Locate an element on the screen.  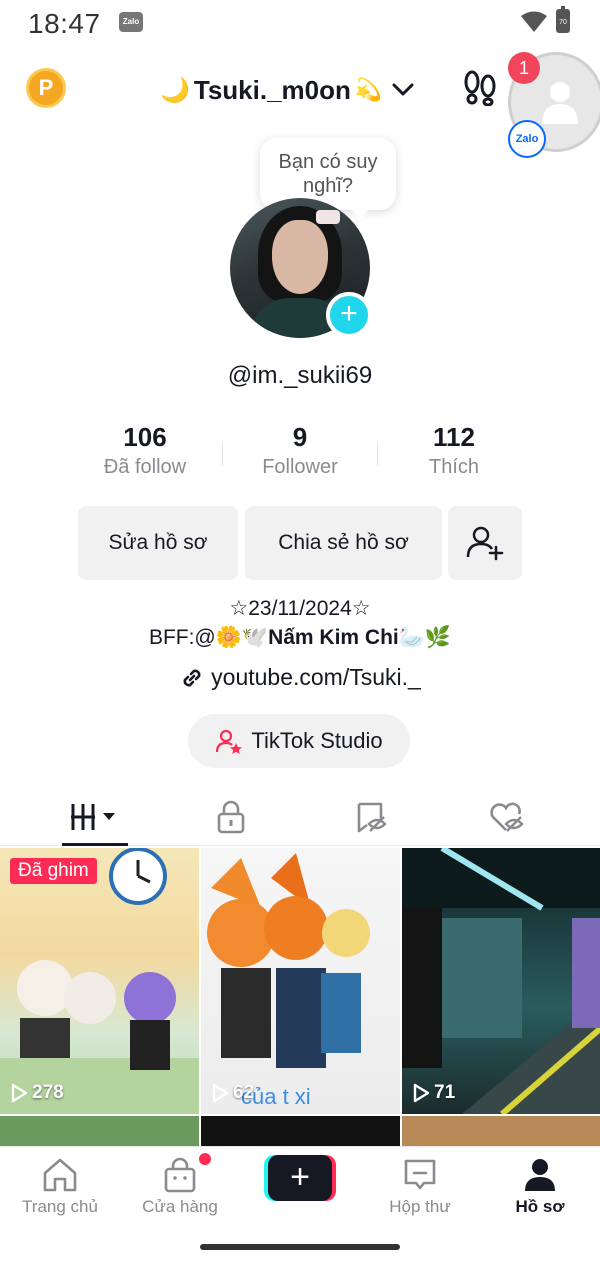
view-count: 71 is located at coordinates (433, 1093).